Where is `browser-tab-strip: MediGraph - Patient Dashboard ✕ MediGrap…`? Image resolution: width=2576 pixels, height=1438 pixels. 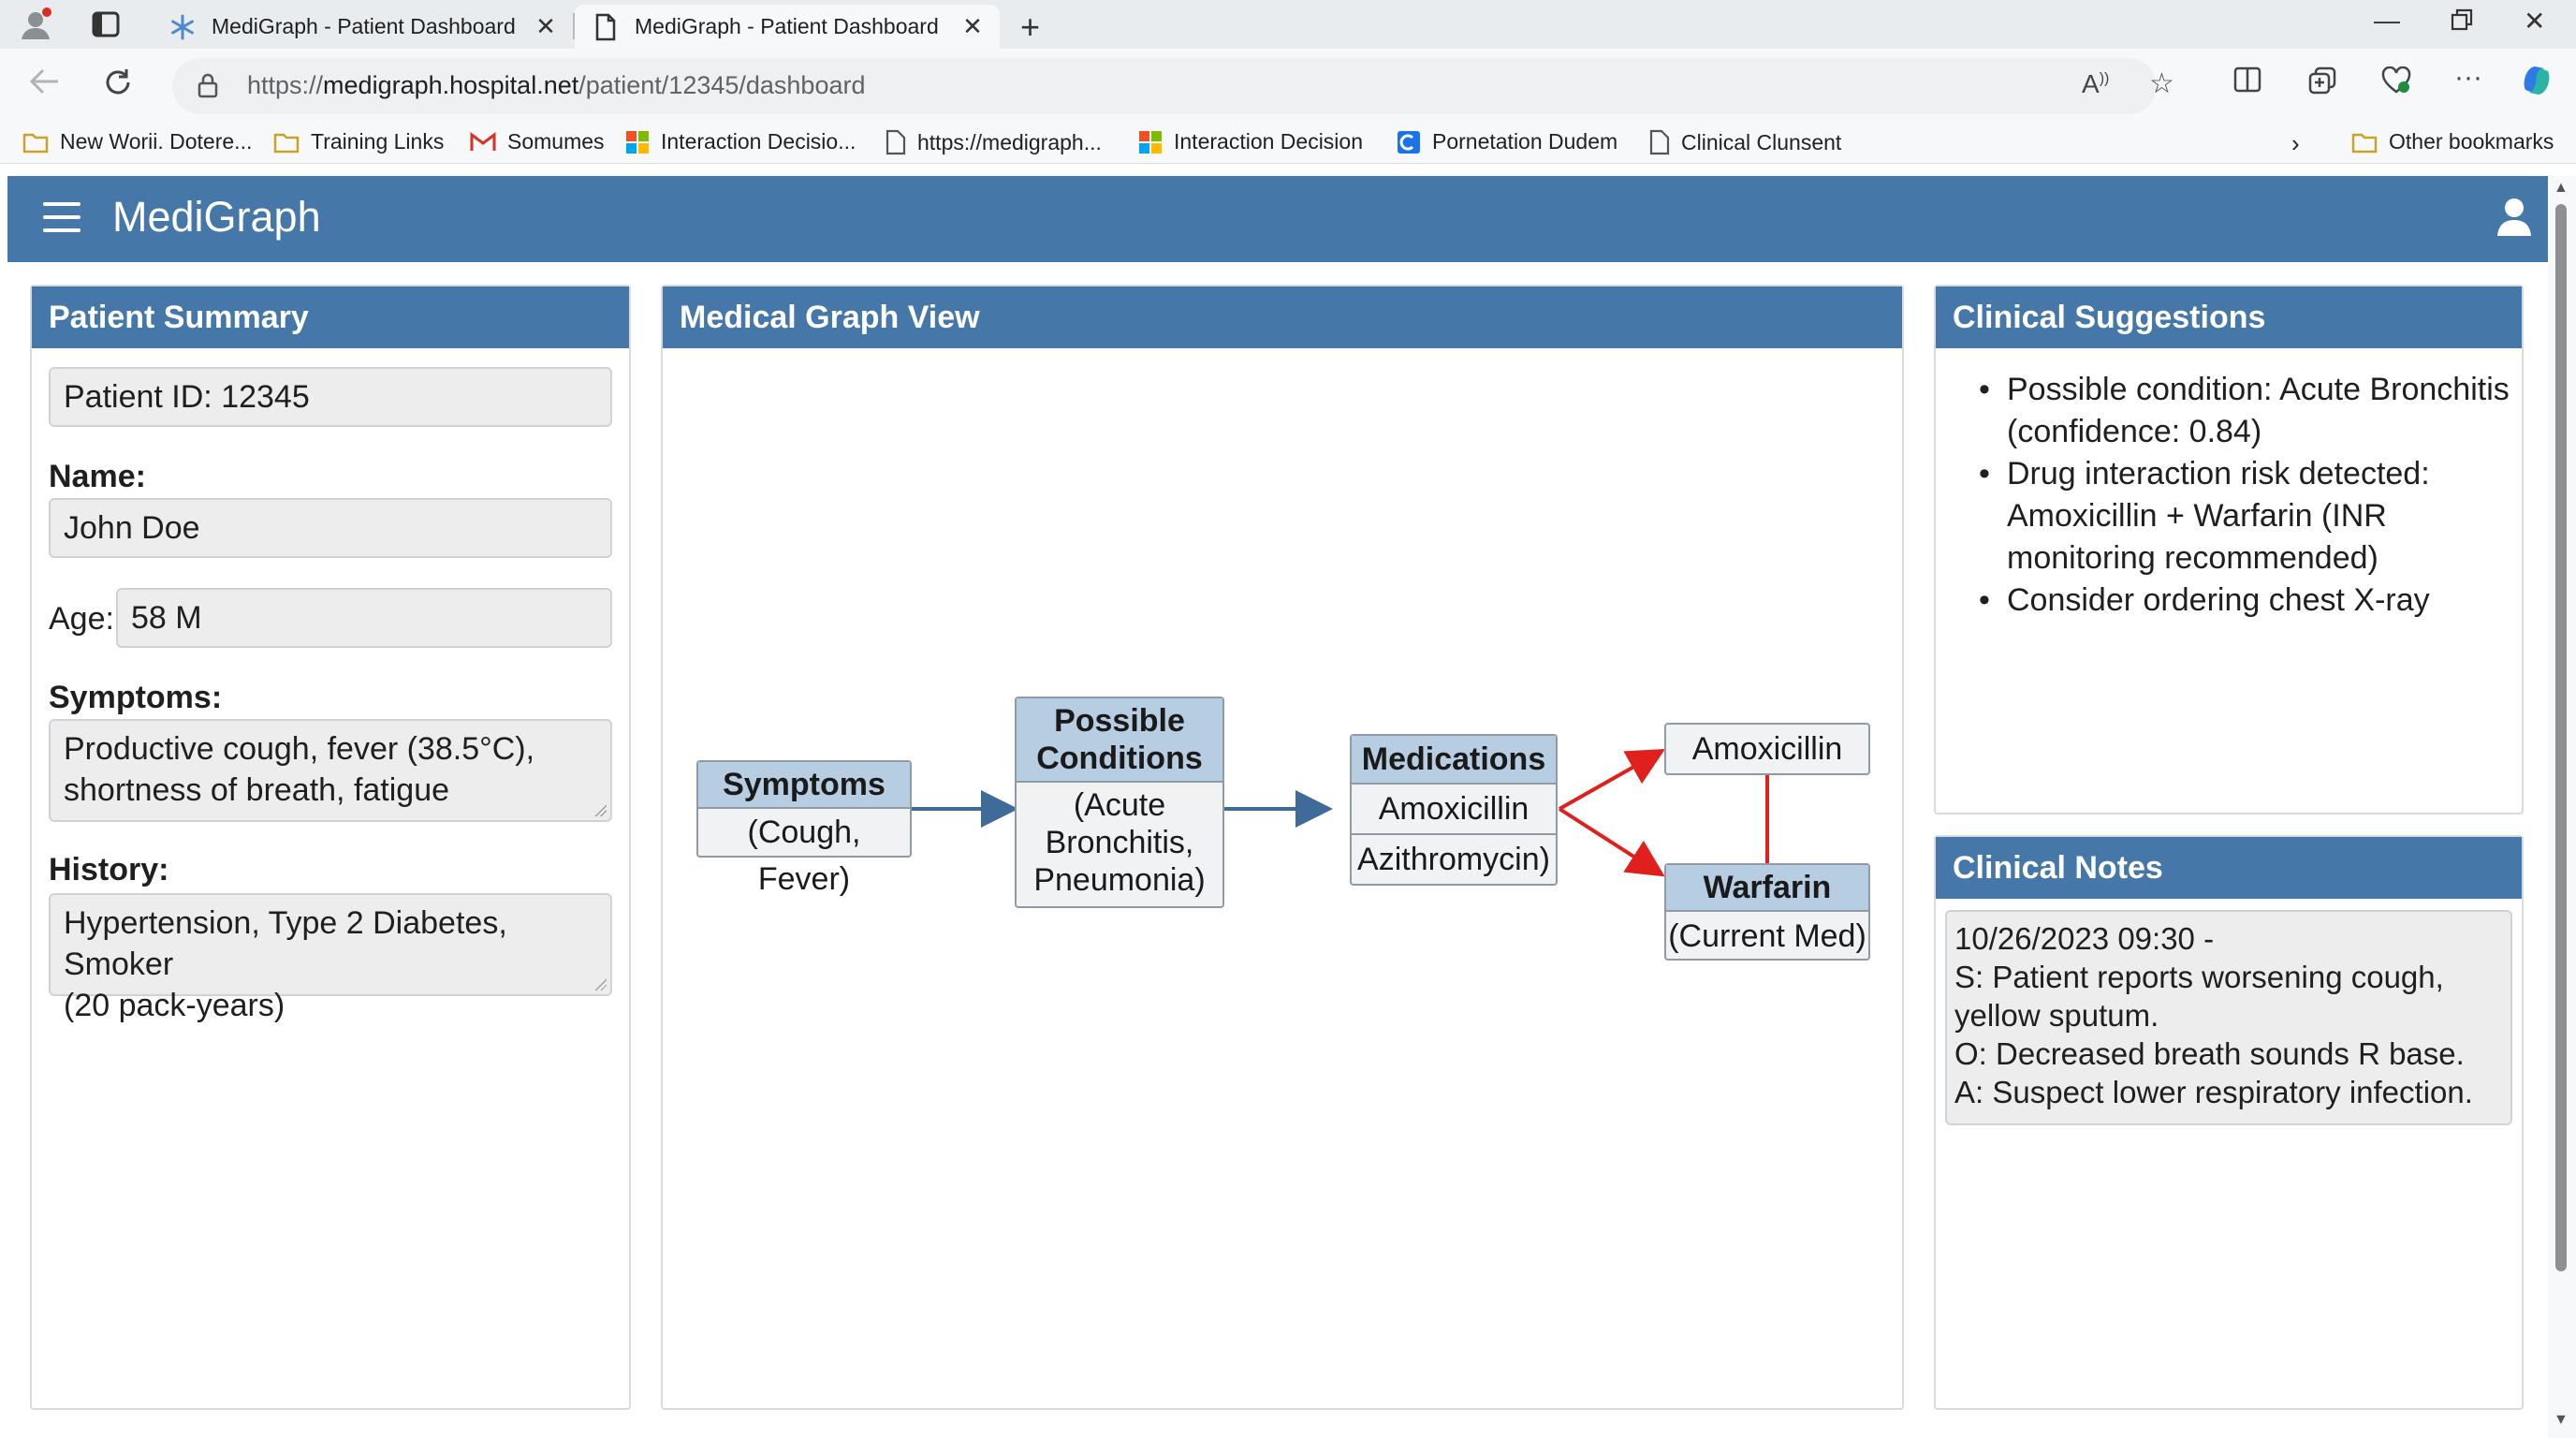 browser-tab-strip: MediGraph - Patient Dashboard ✕ MediGrap… is located at coordinates (1288, 24).